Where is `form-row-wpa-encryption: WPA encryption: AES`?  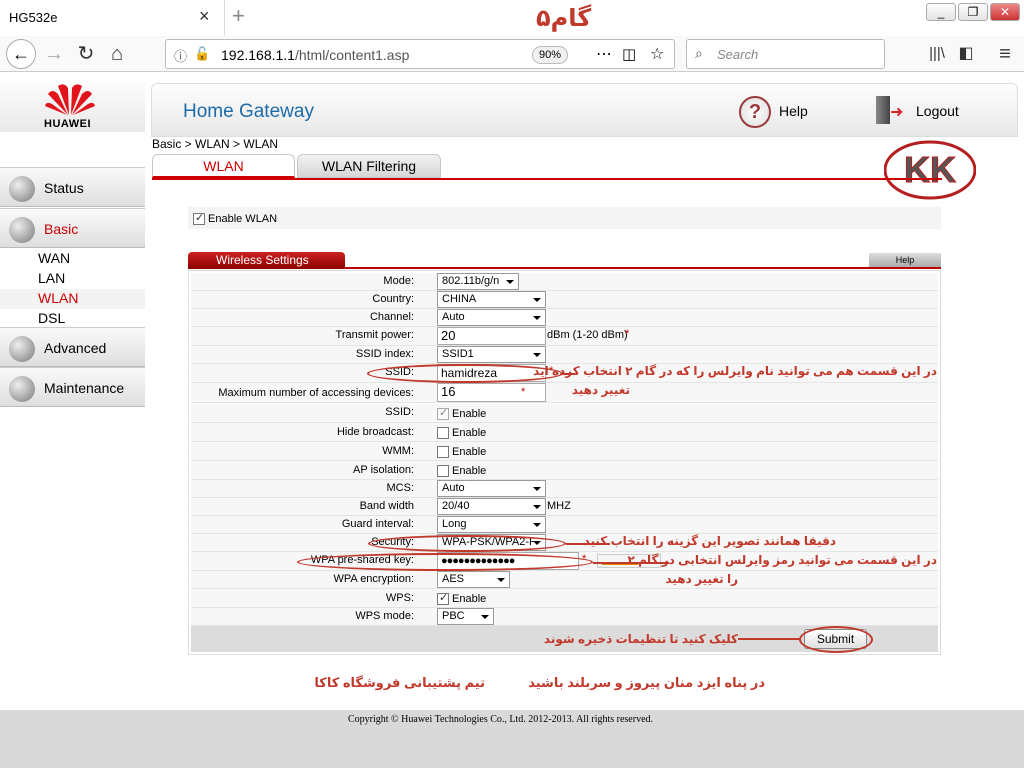 form-row-wpa-encryption: WPA encryption: AES is located at coordinates (564, 580).